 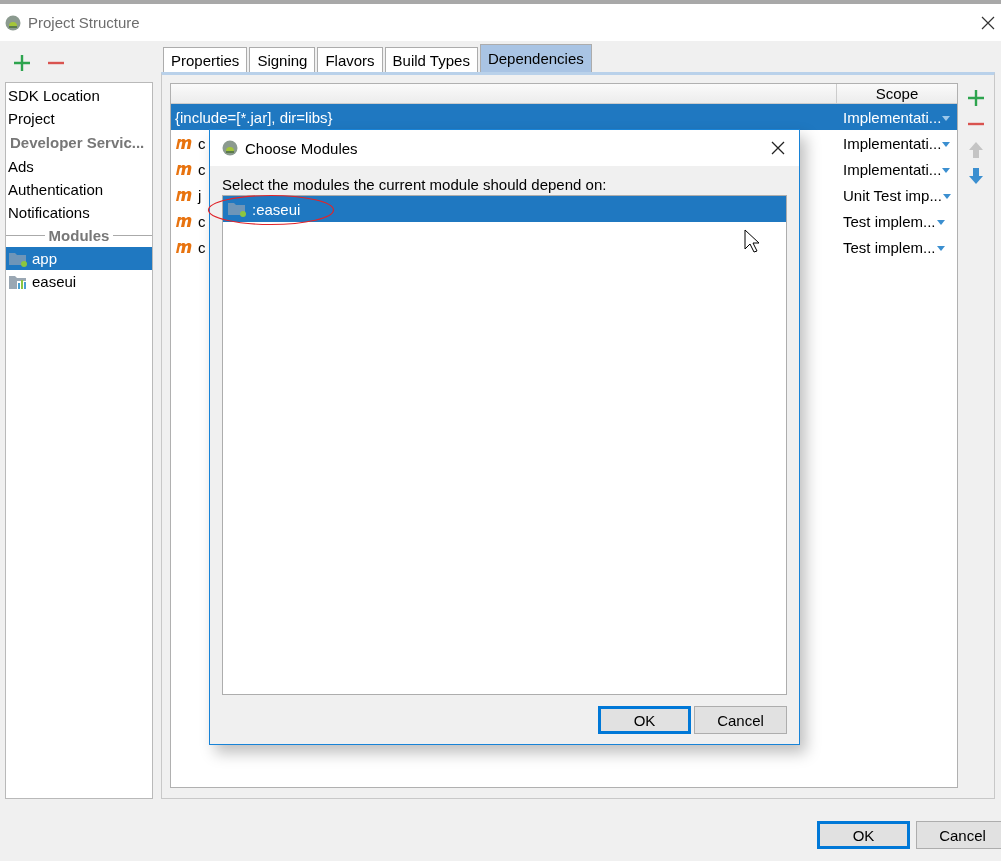 What do you see at coordinates (21, 166) in the screenshot?
I see `sidebar-item-label: Ads` at bounding box center [21, 166].